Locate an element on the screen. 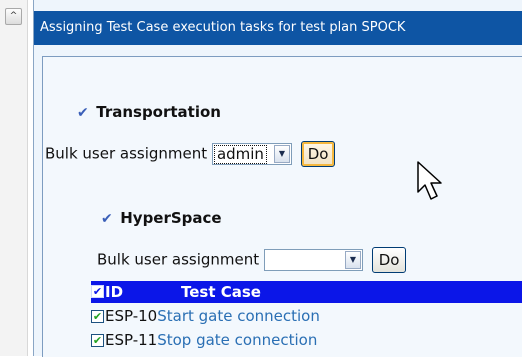  test-case-link: Start gate connection is located at coordinates (238, 316).